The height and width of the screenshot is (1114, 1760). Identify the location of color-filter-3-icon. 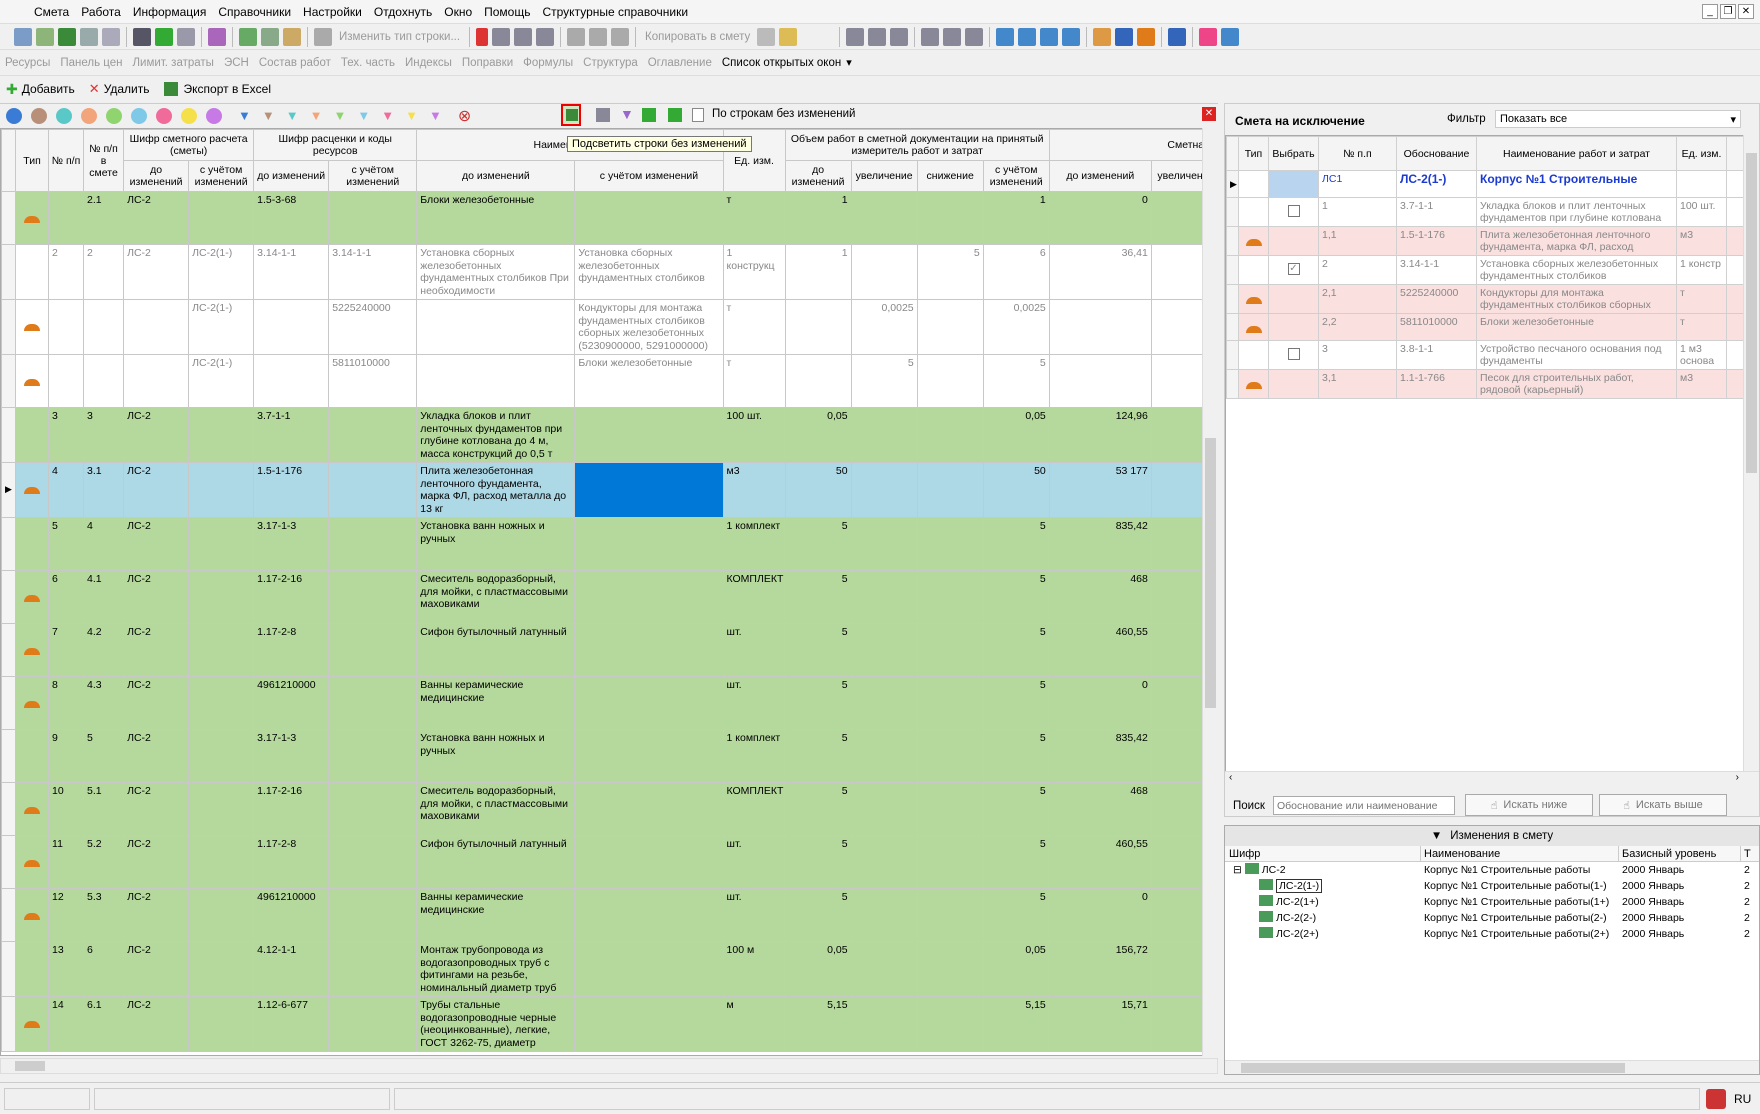
(89, 115).